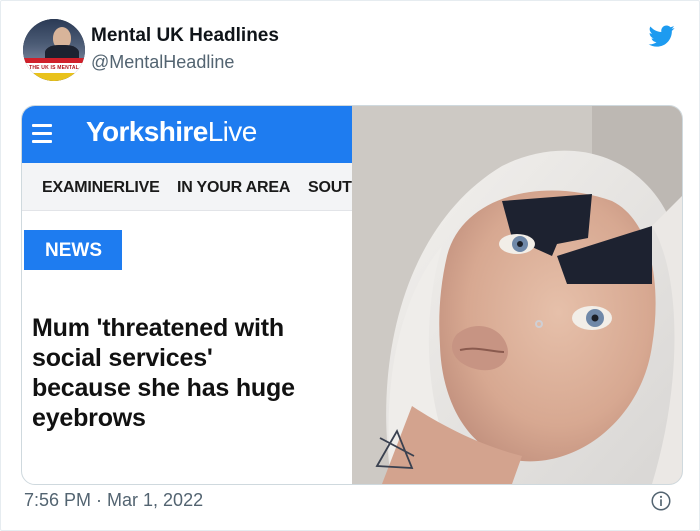  I want to click on site-logo-light: Live, so click(232, 131).